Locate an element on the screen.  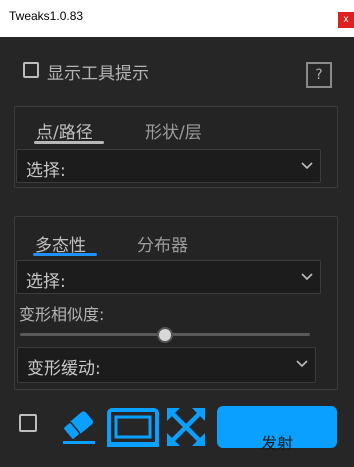
tab-shape-layer: 形状/层 is located at coordinates (173, 130).